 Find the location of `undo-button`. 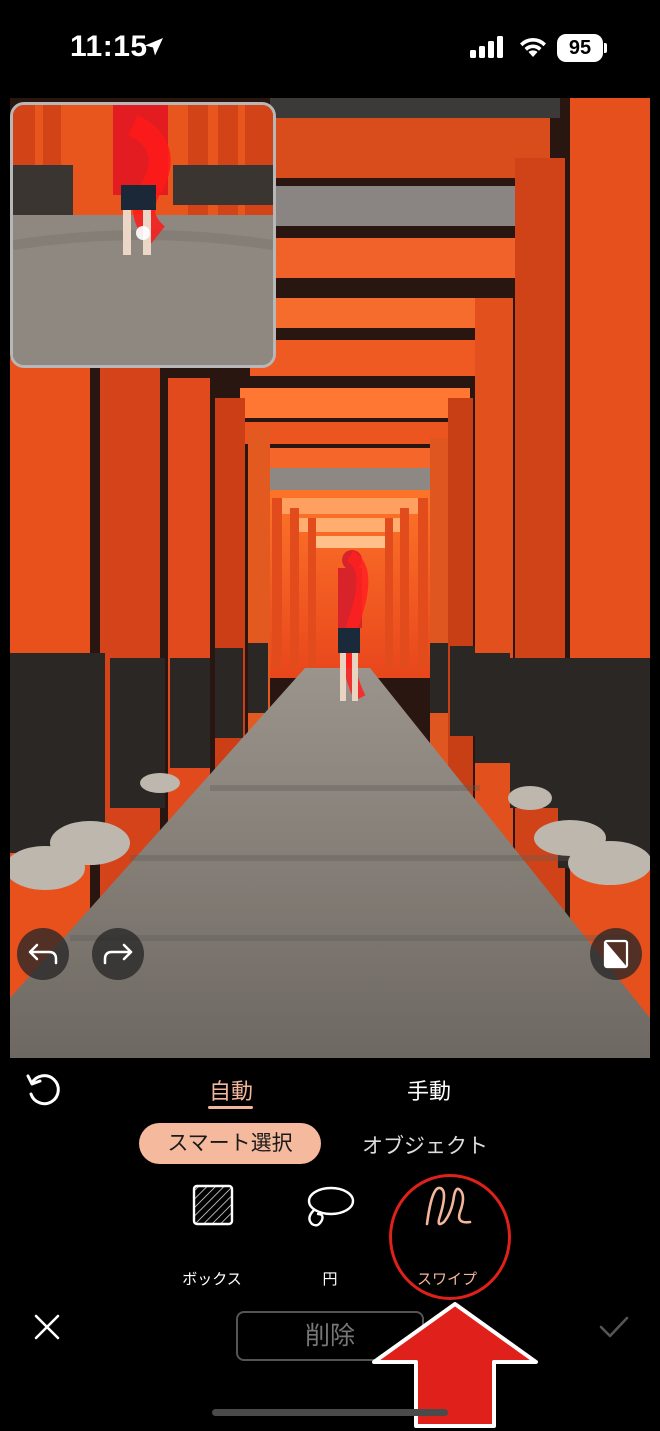

undo-button is located at coordinates (43, 954).